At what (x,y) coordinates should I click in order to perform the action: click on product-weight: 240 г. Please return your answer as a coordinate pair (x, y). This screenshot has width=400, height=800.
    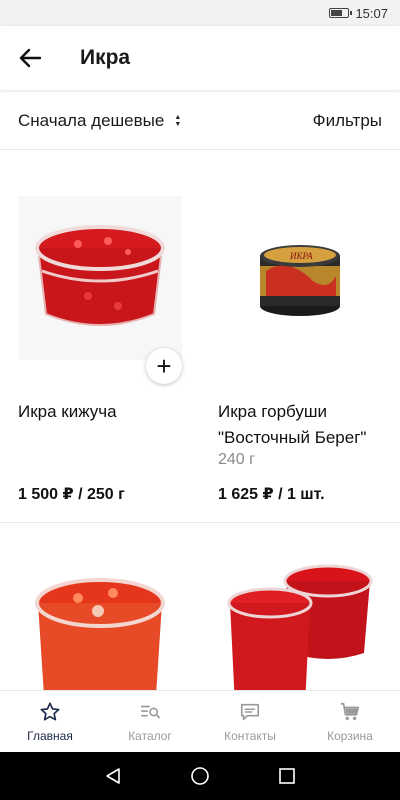
    Looking at the image, I should click on (236, 459).